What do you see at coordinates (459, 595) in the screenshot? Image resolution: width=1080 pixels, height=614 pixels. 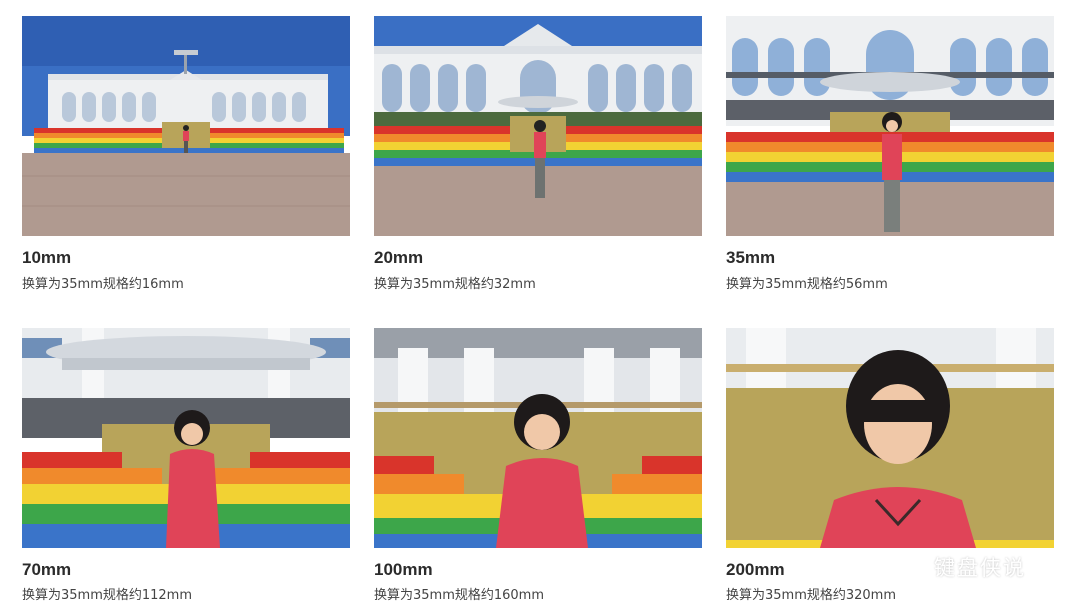 I see `equivalent-focal-length: 换算为35mm规格约160mm` at bounding box center [459, 595].